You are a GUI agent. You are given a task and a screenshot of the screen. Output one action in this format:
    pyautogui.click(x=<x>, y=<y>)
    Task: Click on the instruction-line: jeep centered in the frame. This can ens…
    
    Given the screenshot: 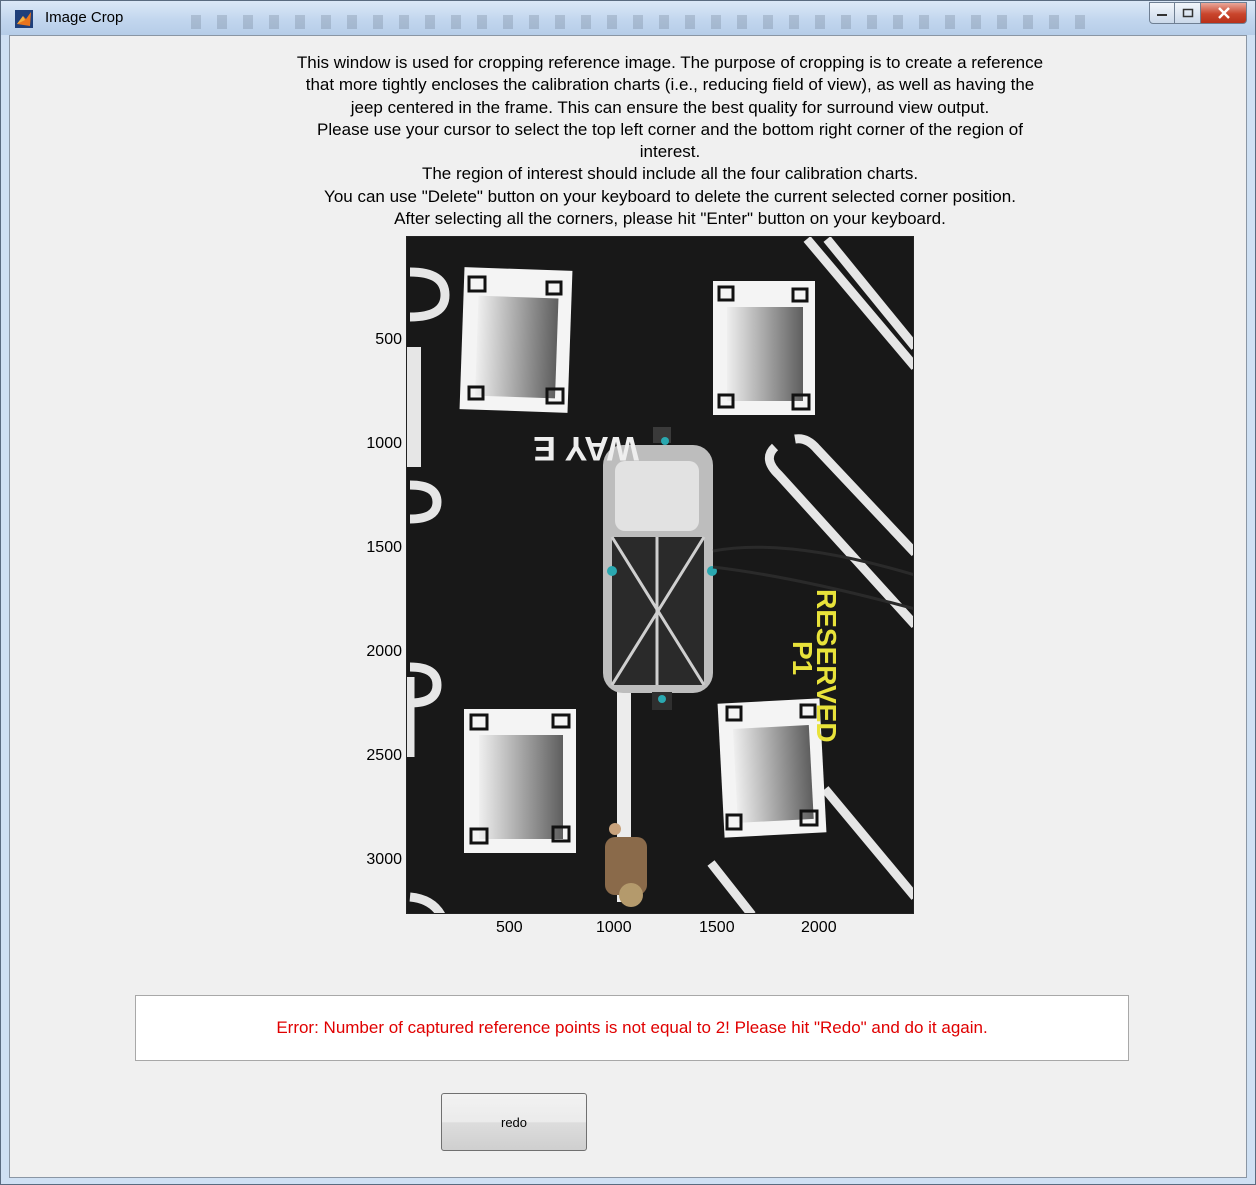 What is the action you would take?
    pyautogui.click(x=670, y=107)
    